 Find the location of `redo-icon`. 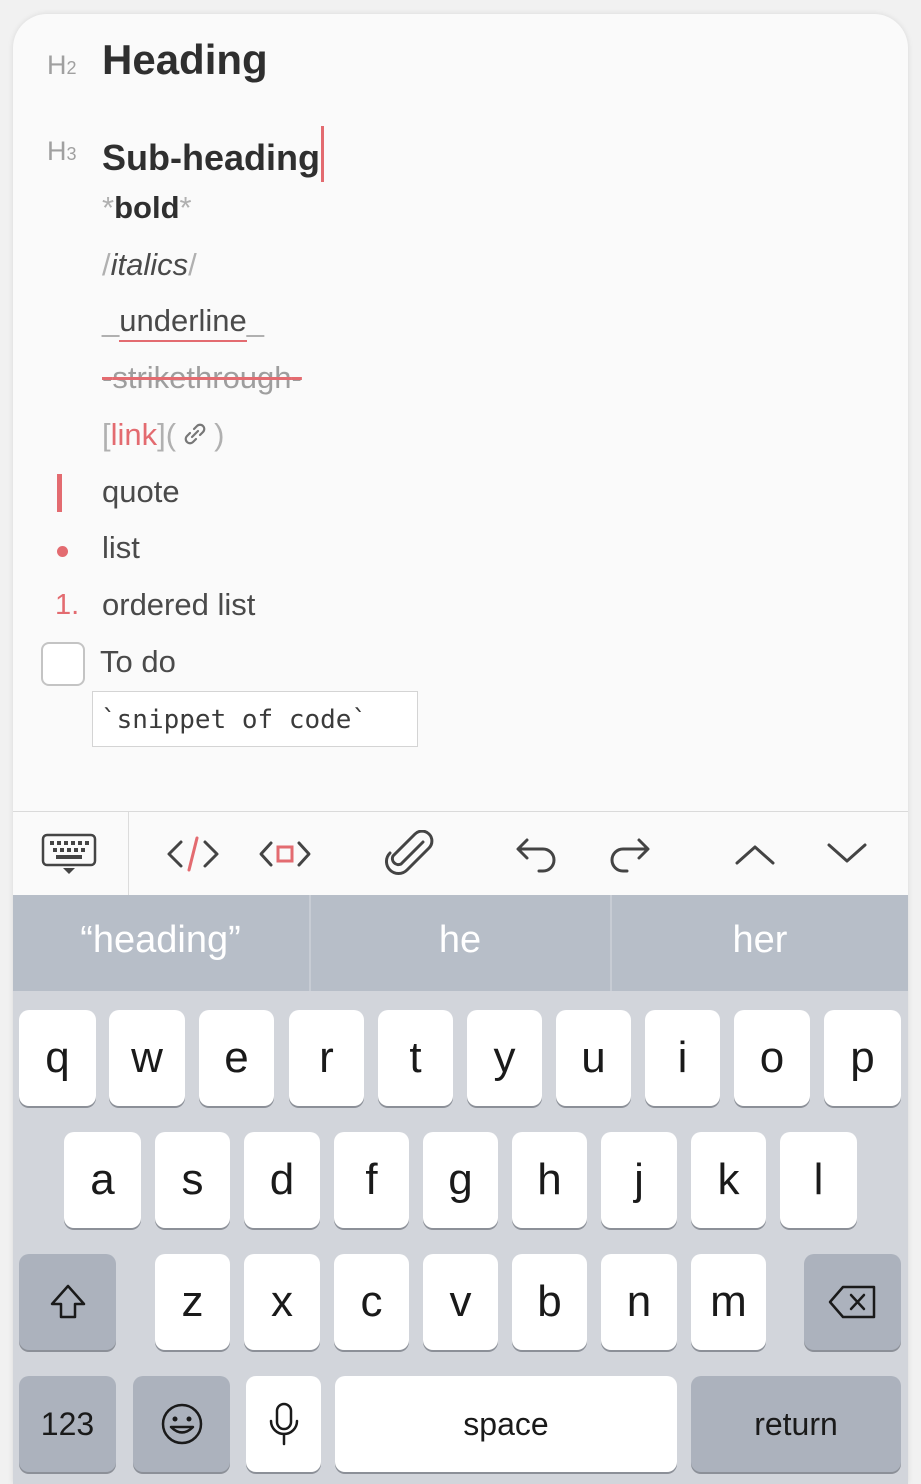

redo-icon is located at coordinates (629, 854).